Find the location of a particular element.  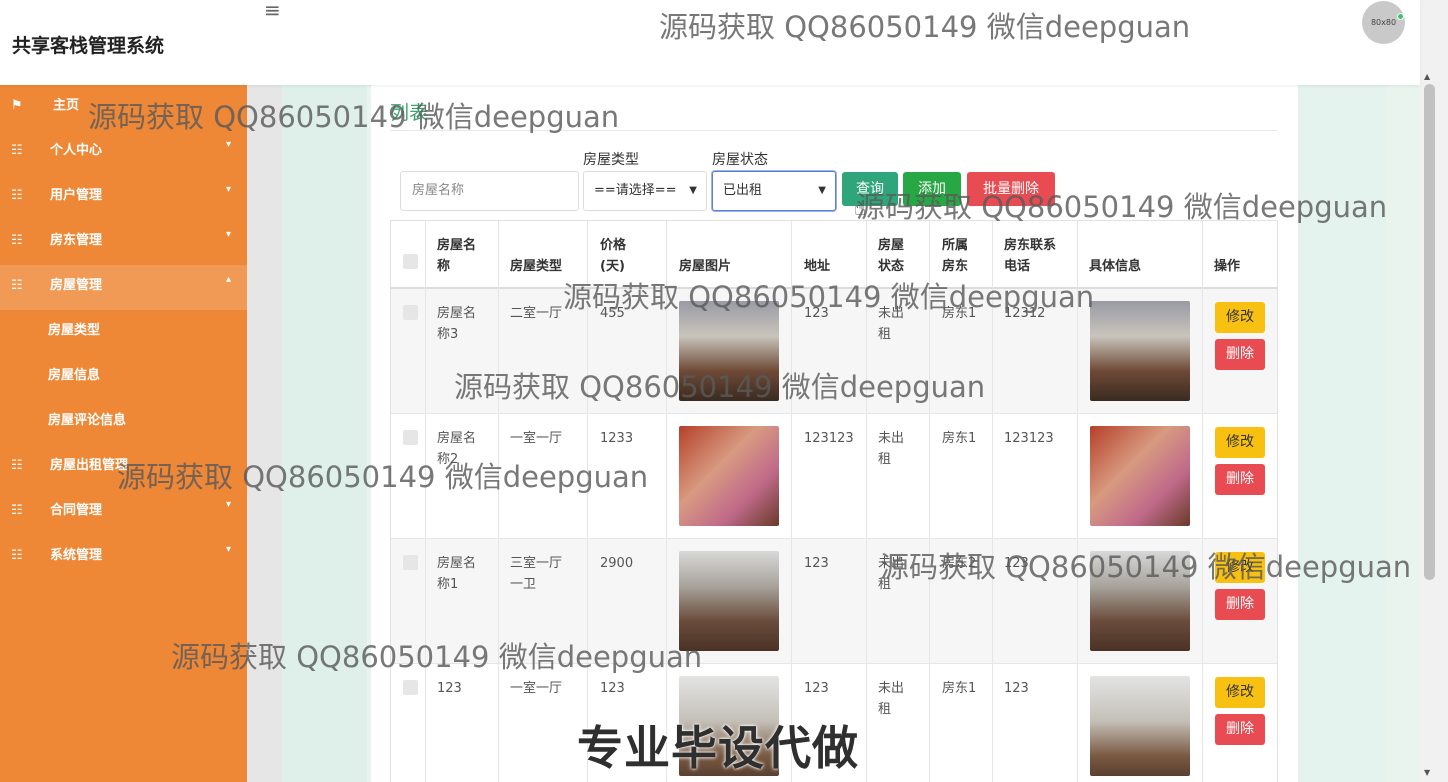

cell-address: 123123 is located at coordinates (829, 438).